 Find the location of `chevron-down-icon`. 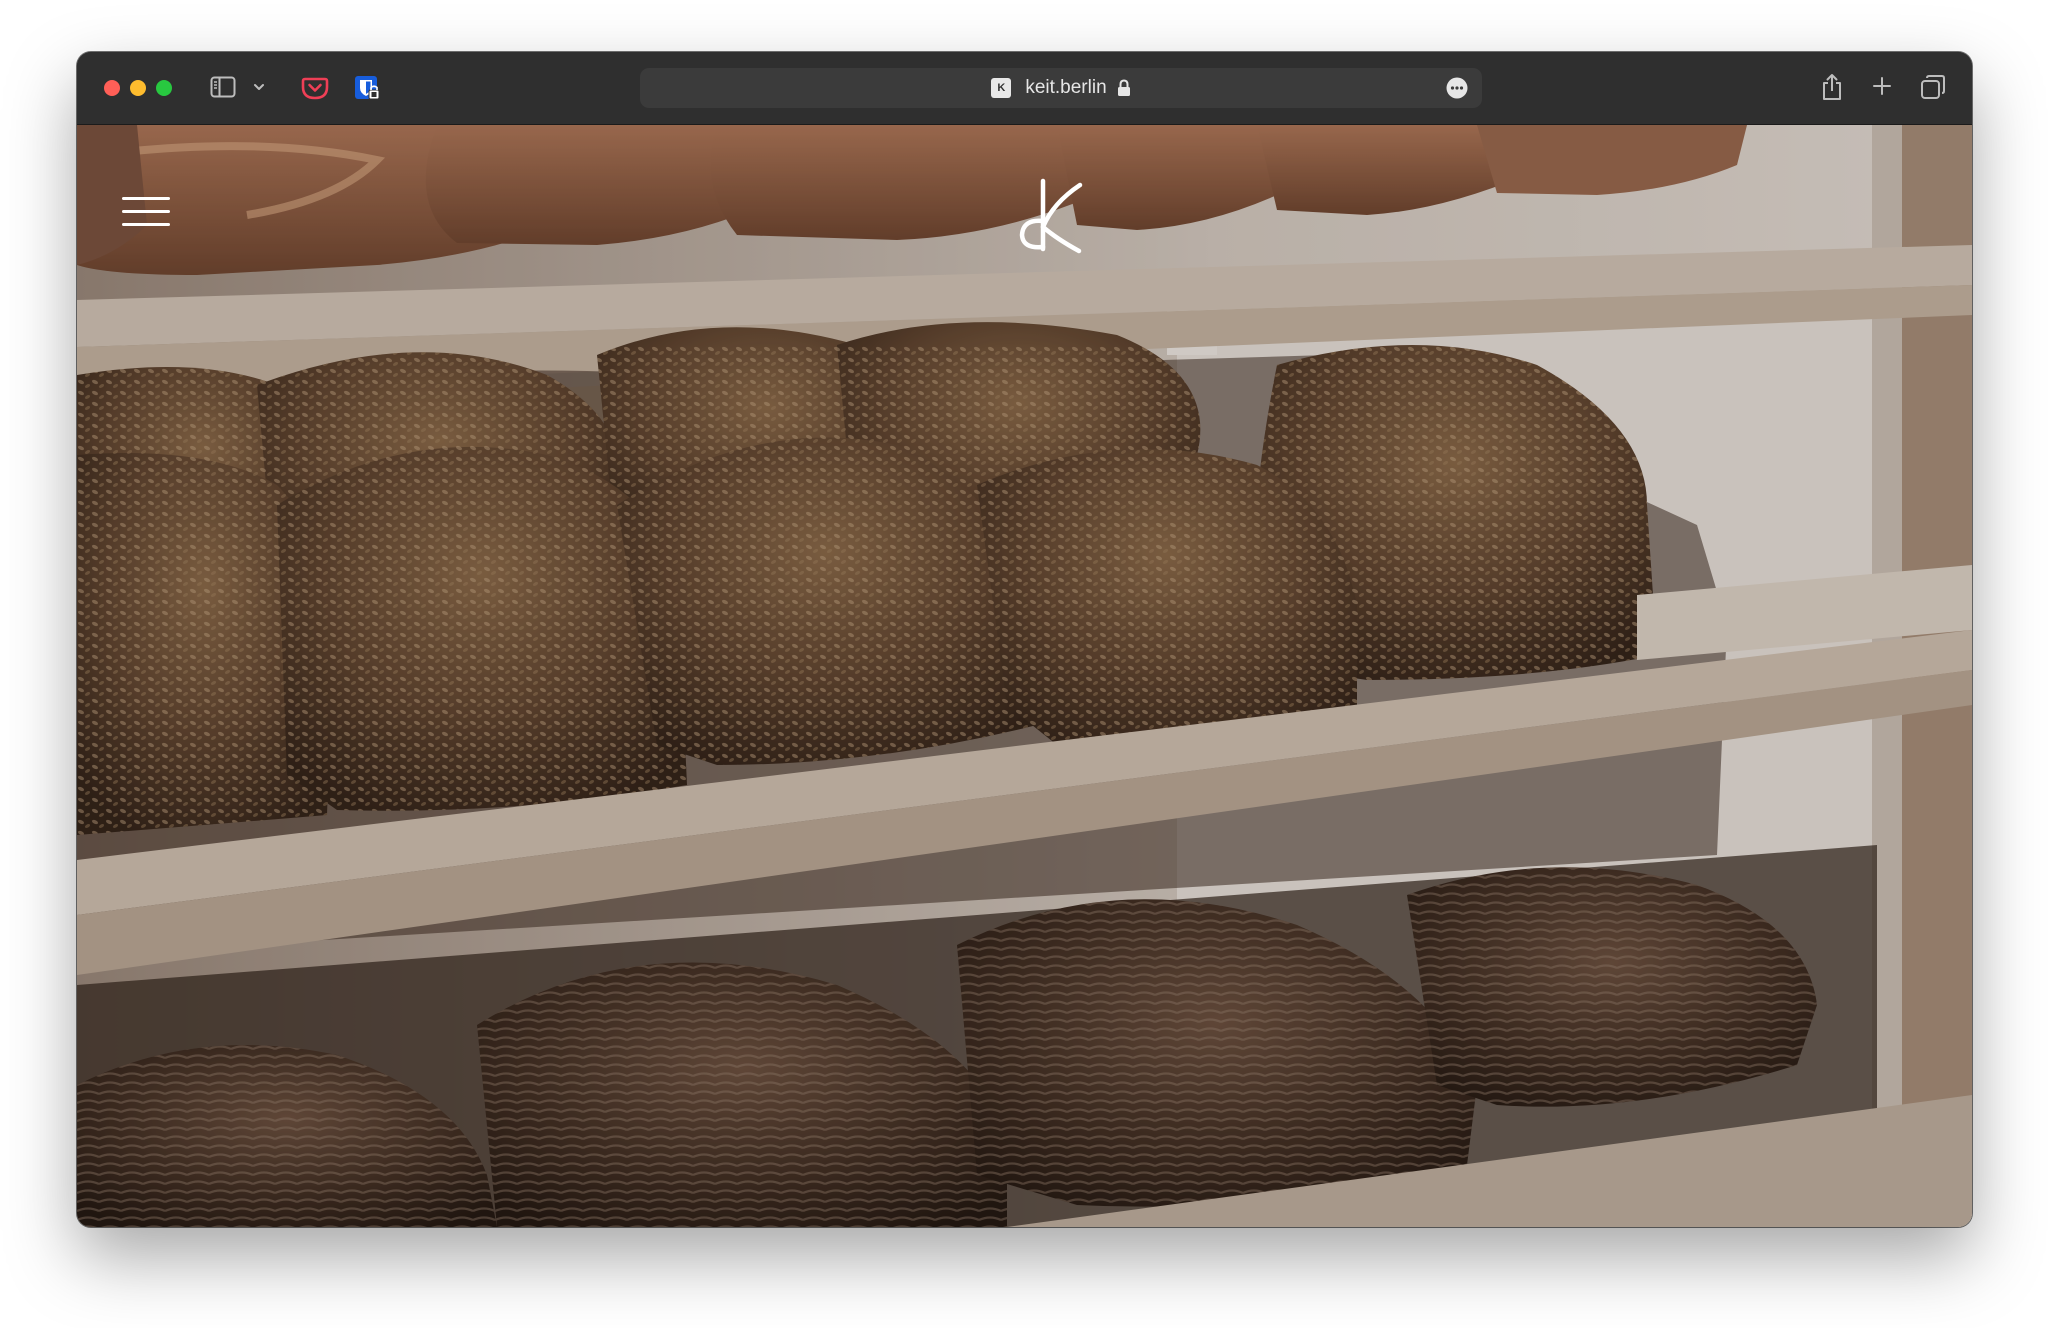

chevron-down-icon is located at coordinates (259, 87).